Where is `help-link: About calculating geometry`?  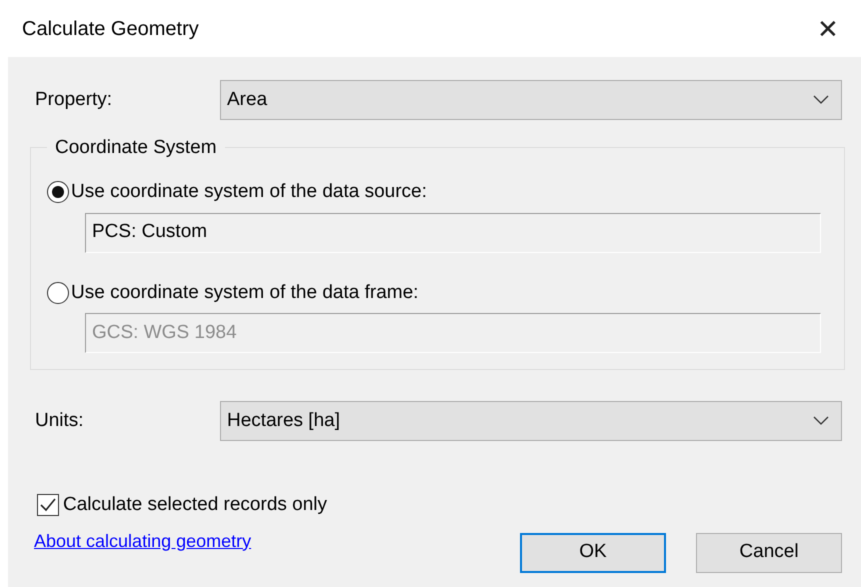 help-link: About calculating geometry is located at coordinates (143, 541).